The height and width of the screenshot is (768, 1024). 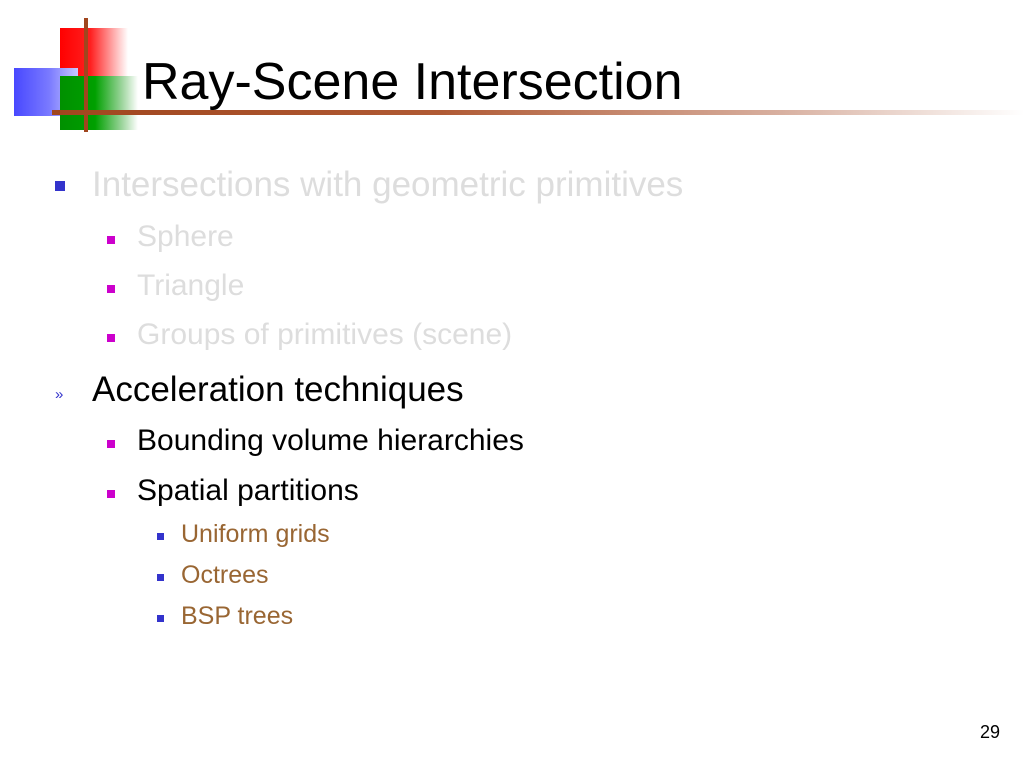 I want to click on double-chevron-icon: », so click(x=59, y=394).